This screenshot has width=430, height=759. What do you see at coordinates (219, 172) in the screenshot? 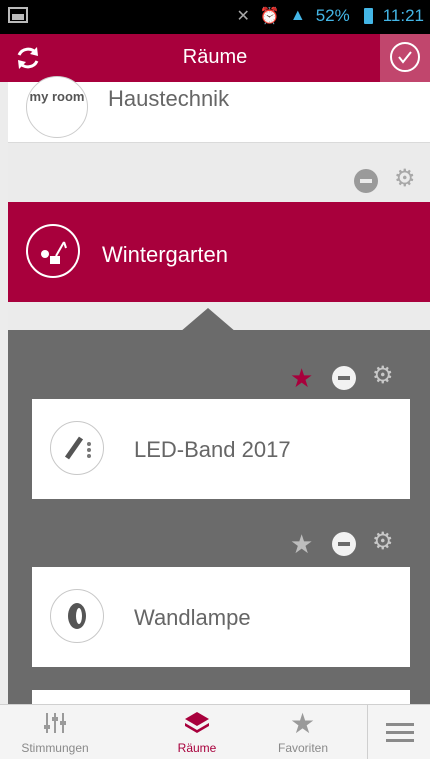
I see `room-actions: ⚙` at bounding box center [219, 172].